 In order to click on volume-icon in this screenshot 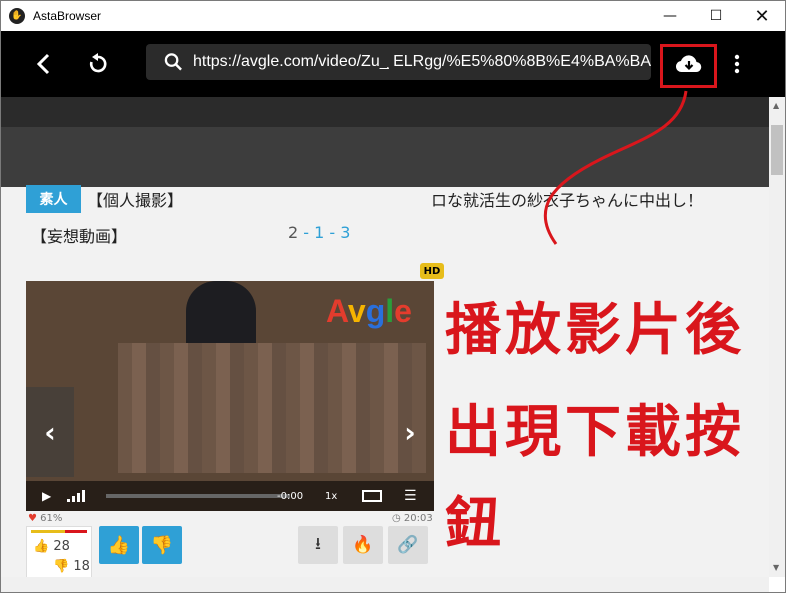, I will do `click(76, 496)`.